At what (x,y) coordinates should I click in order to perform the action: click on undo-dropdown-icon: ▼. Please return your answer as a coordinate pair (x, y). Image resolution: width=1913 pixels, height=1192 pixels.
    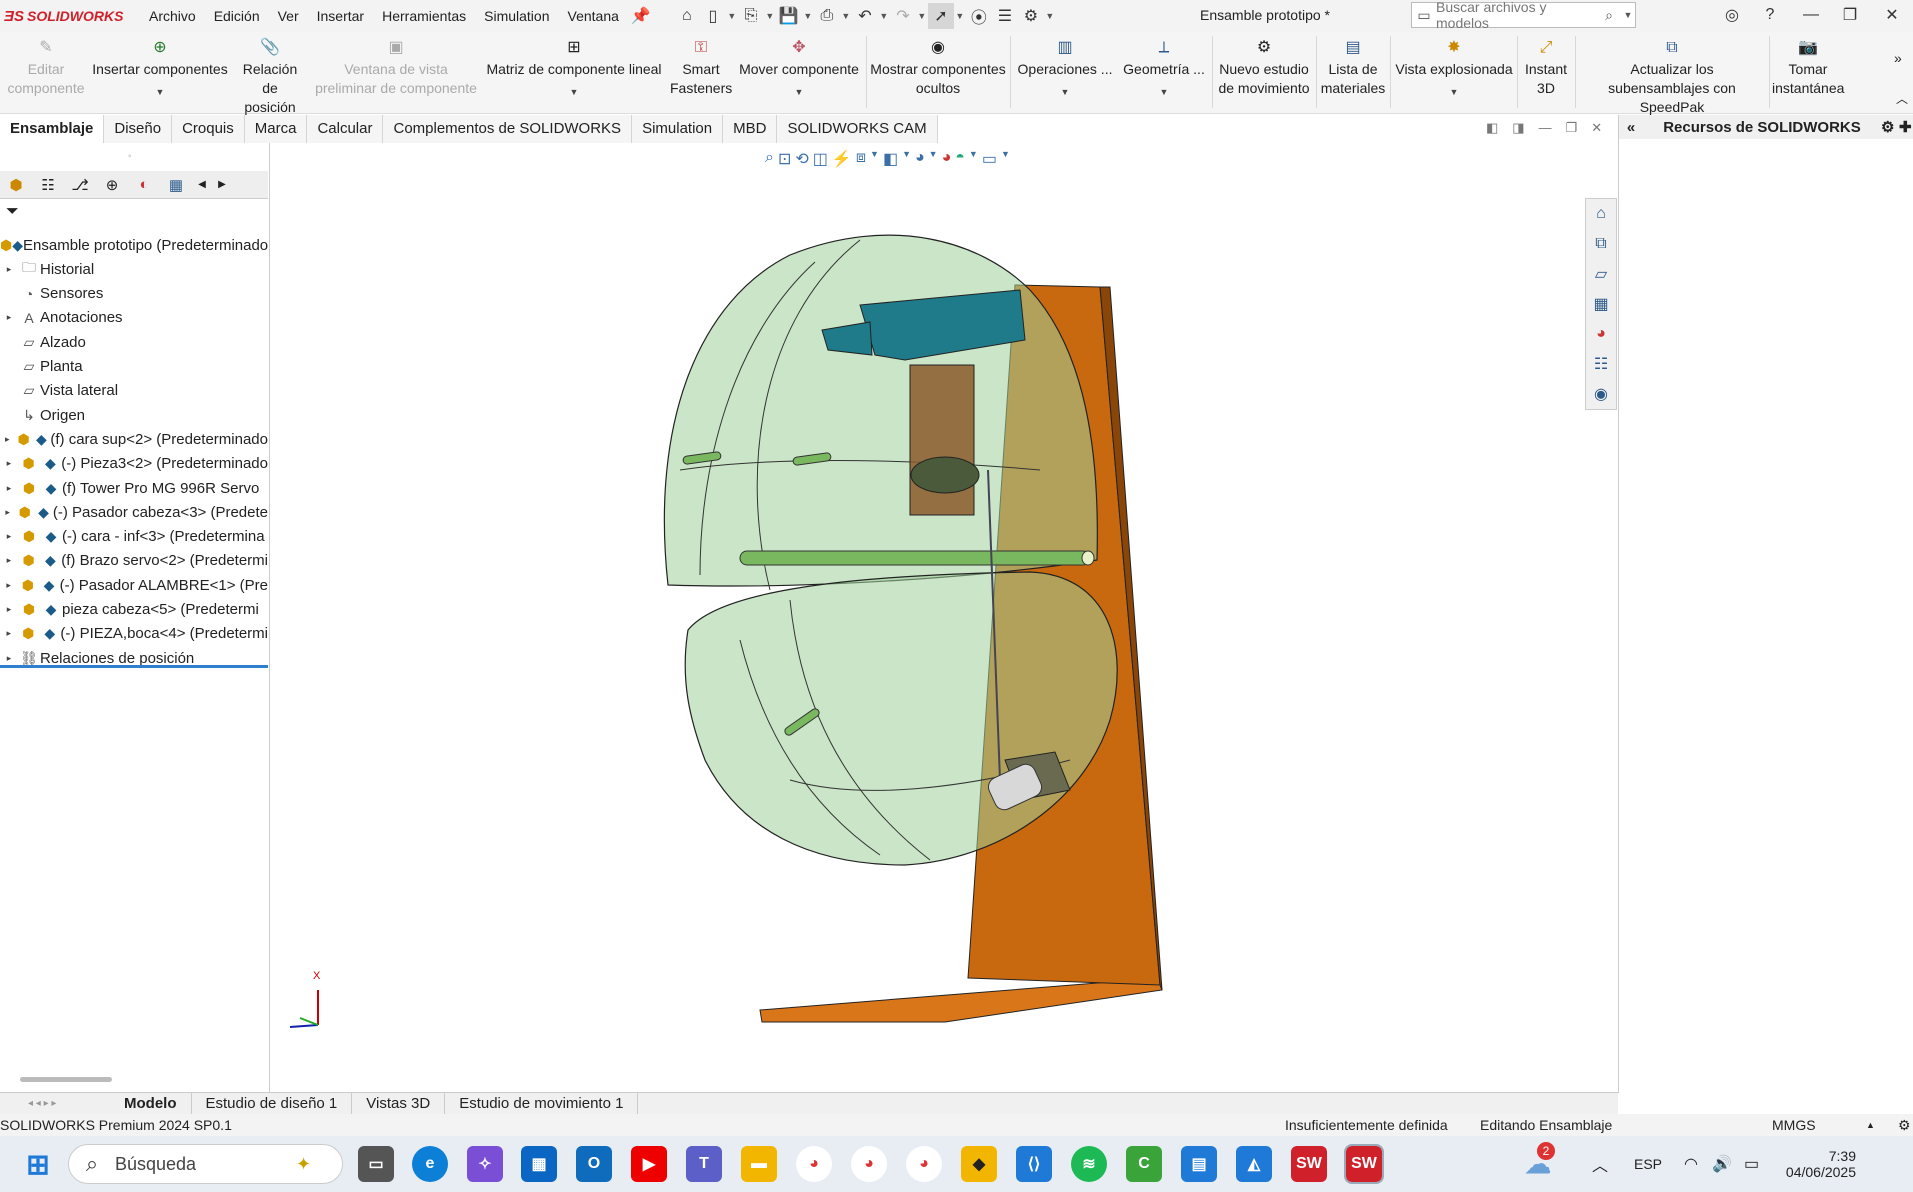
    Looking at the image, I should click on (884, 16).